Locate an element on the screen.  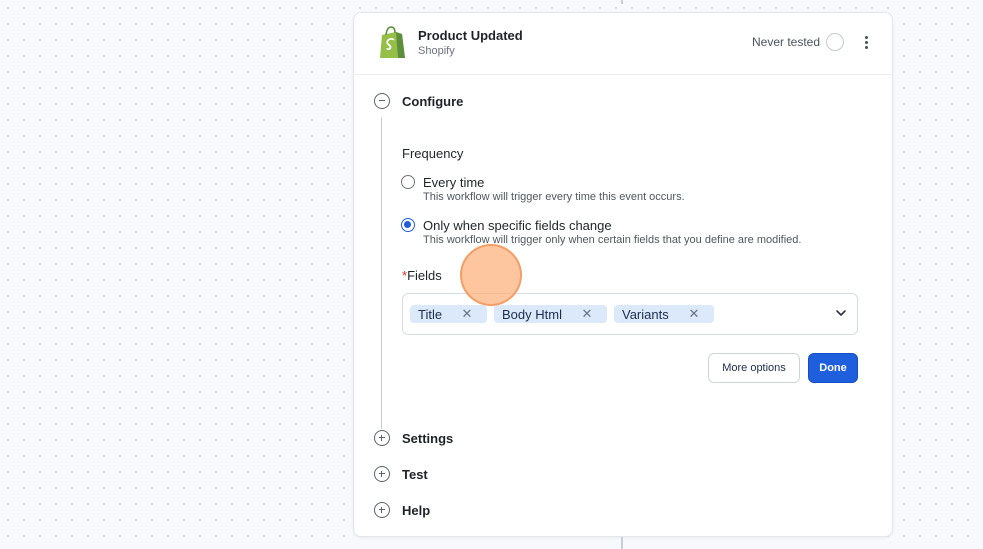
section-settings: Settings is located at coordinates (427, 438).